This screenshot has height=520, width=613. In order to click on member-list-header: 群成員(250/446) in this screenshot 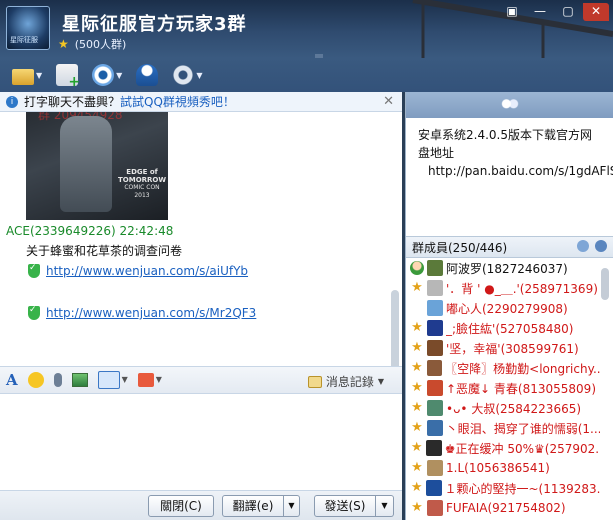, I will do `click(509, 247)`.